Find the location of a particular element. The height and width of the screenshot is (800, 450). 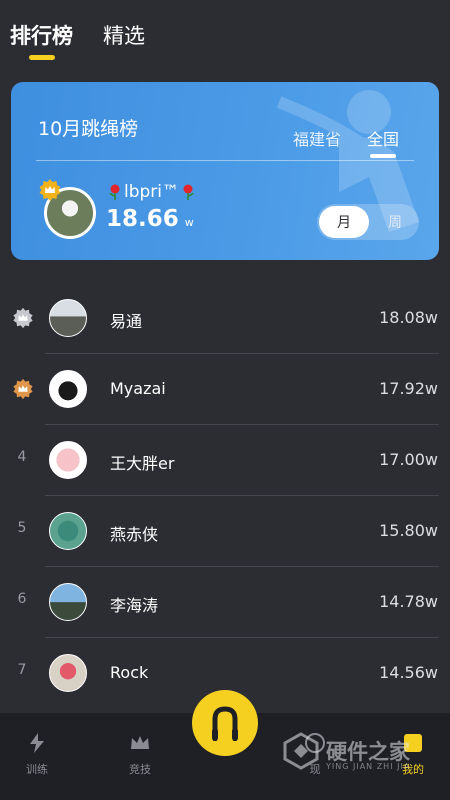

rank-score: 17.92w is located at coordinates (408, 388).